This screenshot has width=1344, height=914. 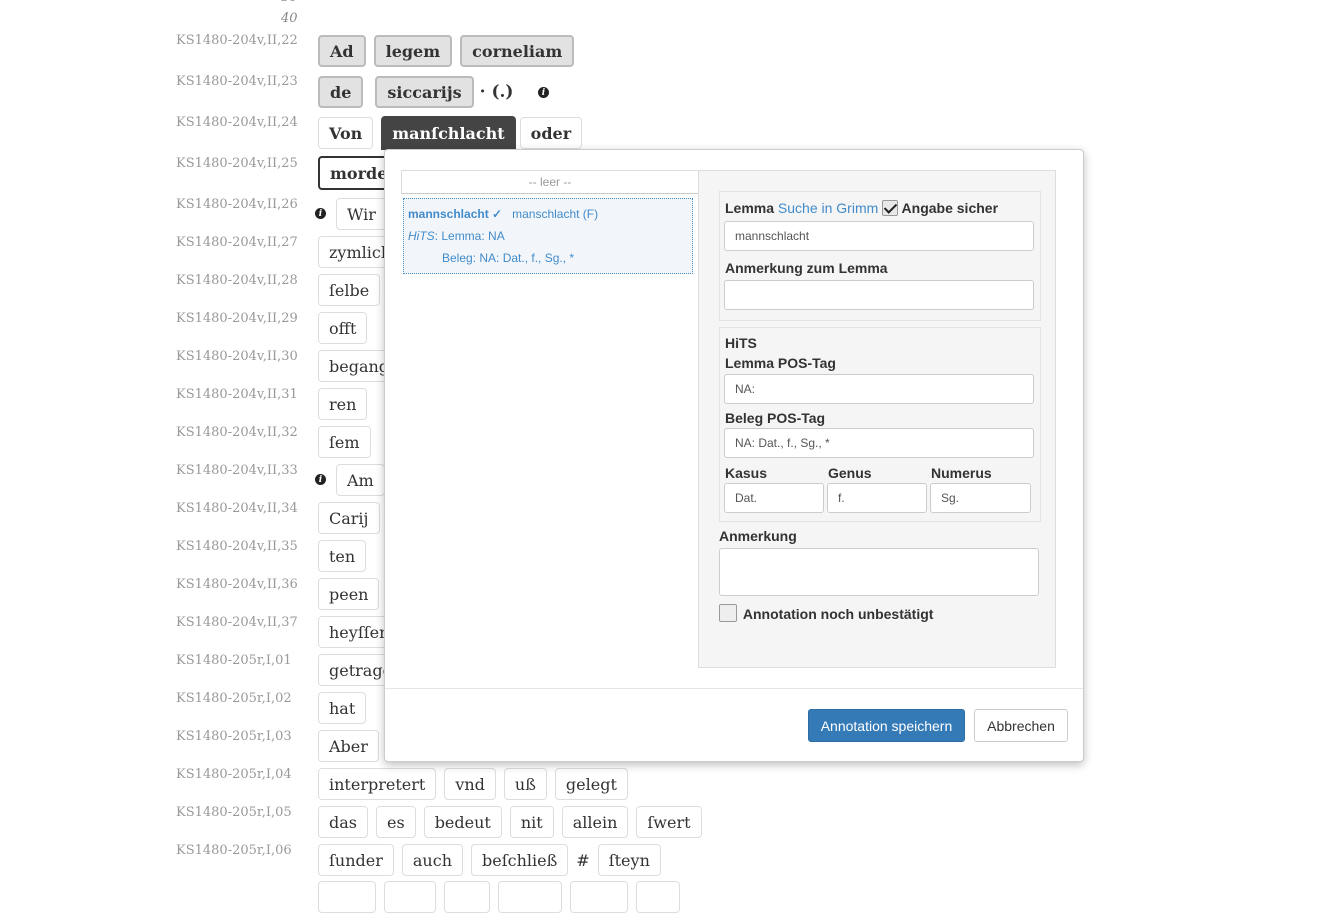 What do you see at coordinates (432, 860) in the screenshot?
I see `token: auch` at bounding box center [432, 860].